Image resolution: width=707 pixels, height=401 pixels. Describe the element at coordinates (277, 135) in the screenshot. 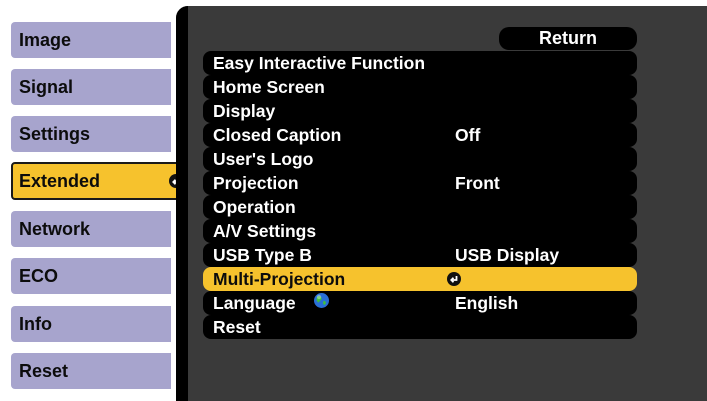

I see `menu-item-label: Closed Caption` at that location.